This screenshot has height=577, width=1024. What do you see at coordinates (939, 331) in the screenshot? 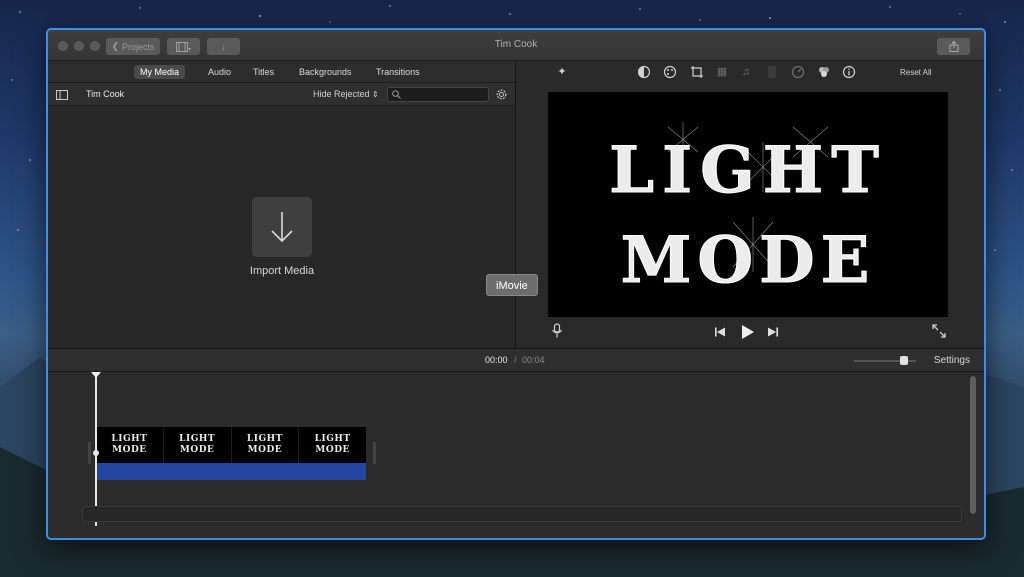
I see `fullscreen-icon` at bounding box center [939, 331].